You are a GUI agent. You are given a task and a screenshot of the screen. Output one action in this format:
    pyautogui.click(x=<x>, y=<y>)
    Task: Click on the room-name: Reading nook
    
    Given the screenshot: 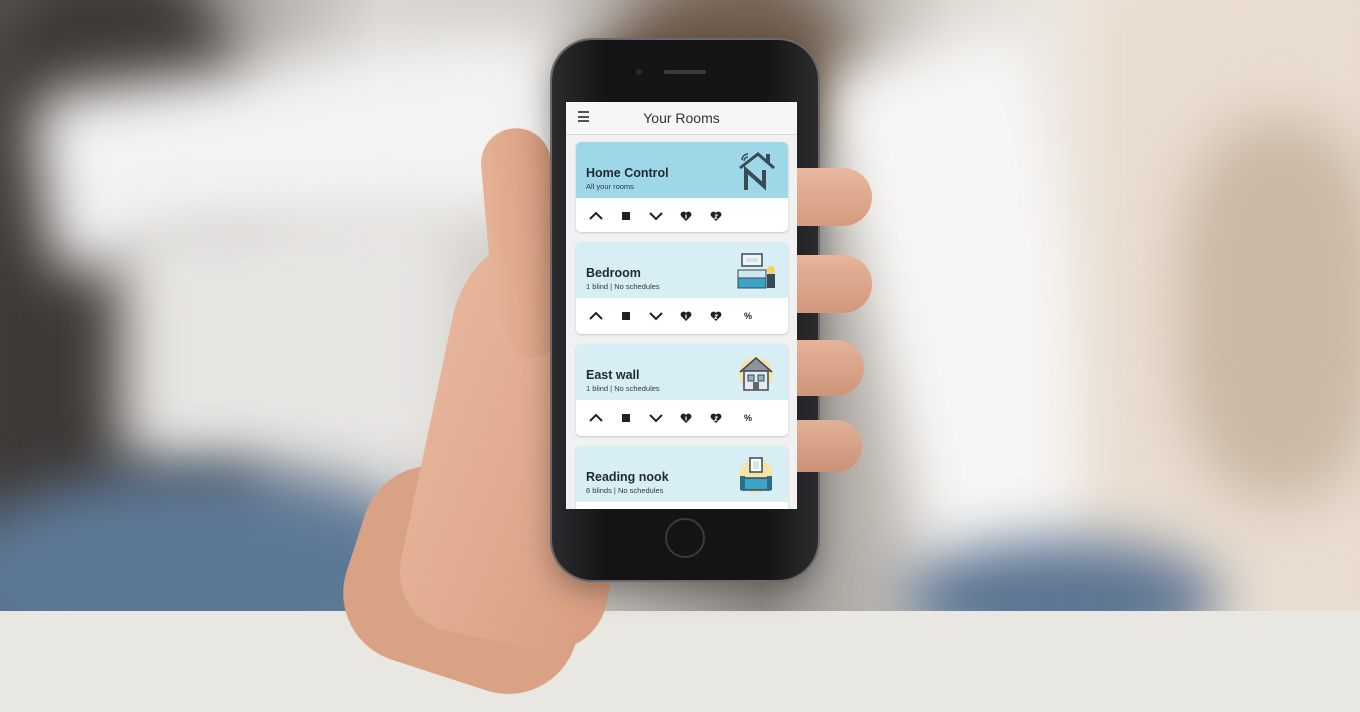 What is the action you would take?
    pyautogui.click(x=627, y=477)
    